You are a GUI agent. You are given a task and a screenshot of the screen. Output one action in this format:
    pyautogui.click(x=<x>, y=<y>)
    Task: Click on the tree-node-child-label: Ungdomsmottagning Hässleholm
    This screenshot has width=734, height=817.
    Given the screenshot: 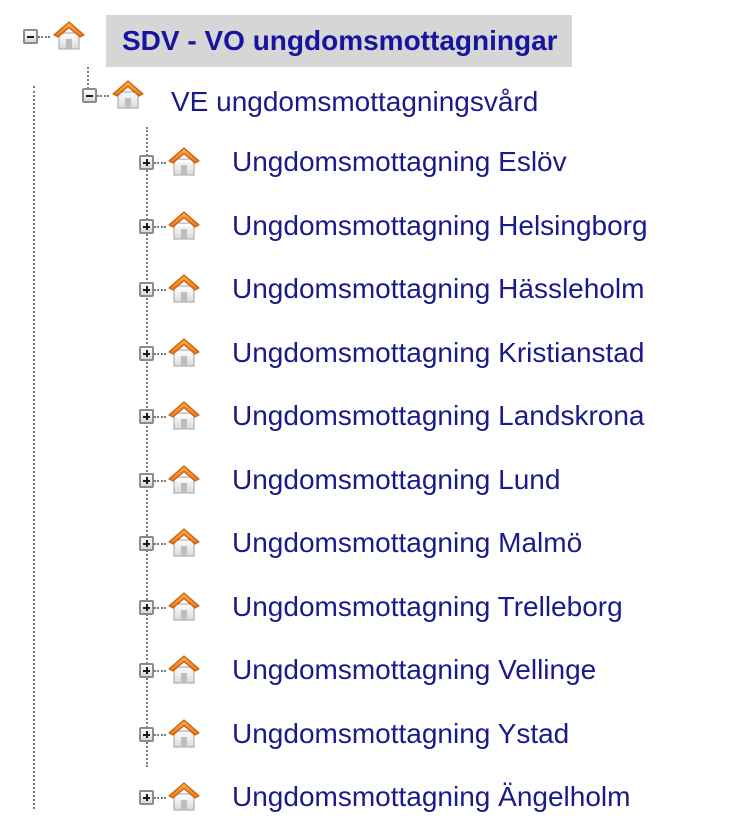 What is the action you would take?
    pyautogui.click(x=438, y=289)
    